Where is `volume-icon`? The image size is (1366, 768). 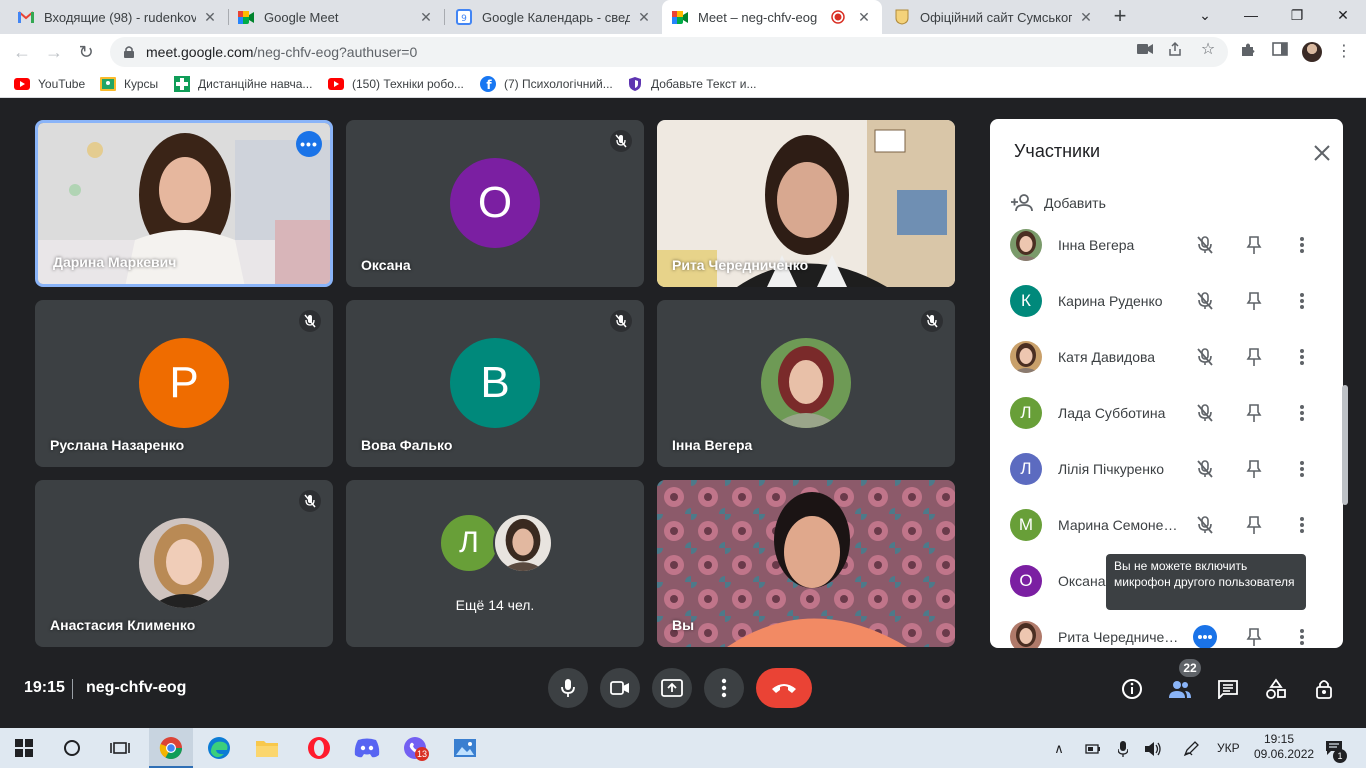
volume-icon is located at coordinates (1153, 749).